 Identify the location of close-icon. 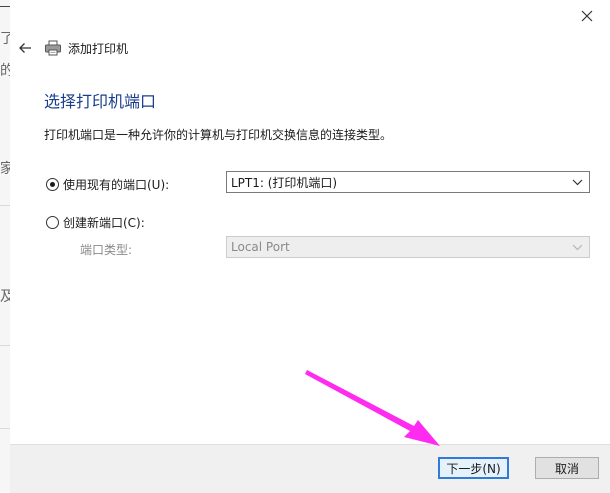
(587, 16).